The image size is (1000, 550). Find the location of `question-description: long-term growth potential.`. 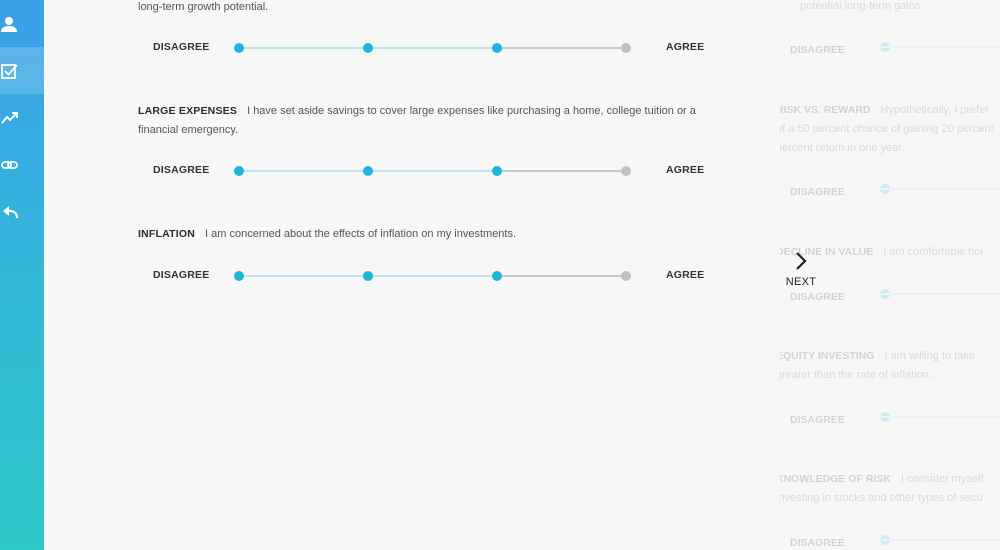

question-description: long-term growth potential. is located at coordinates (203, 7).